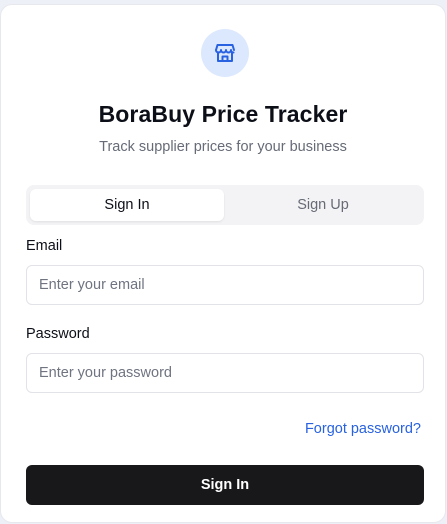  What do you see at coordinates (323, 205) in the screenshot?
I see `tab-sign-up: Sign Up` at bounding box center [323, 205].